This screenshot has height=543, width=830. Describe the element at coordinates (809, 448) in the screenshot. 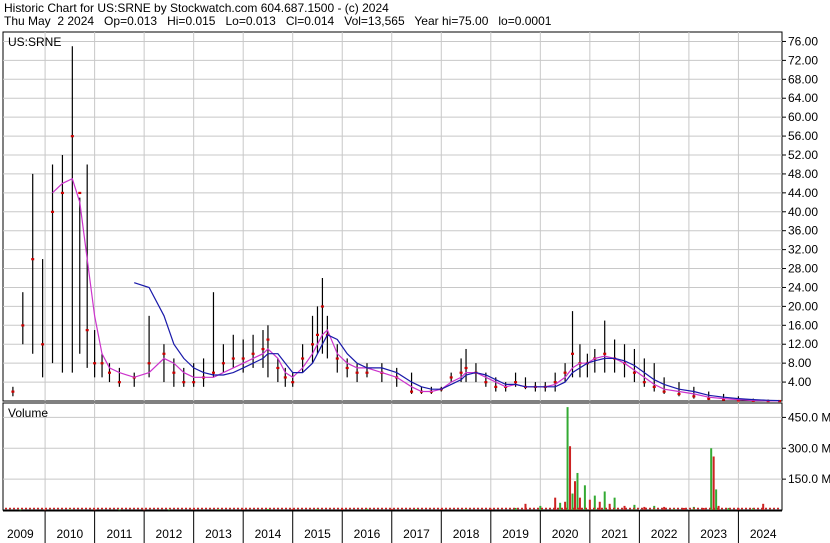

I see `volume-y-tick-label: 300.0 M` at that location.